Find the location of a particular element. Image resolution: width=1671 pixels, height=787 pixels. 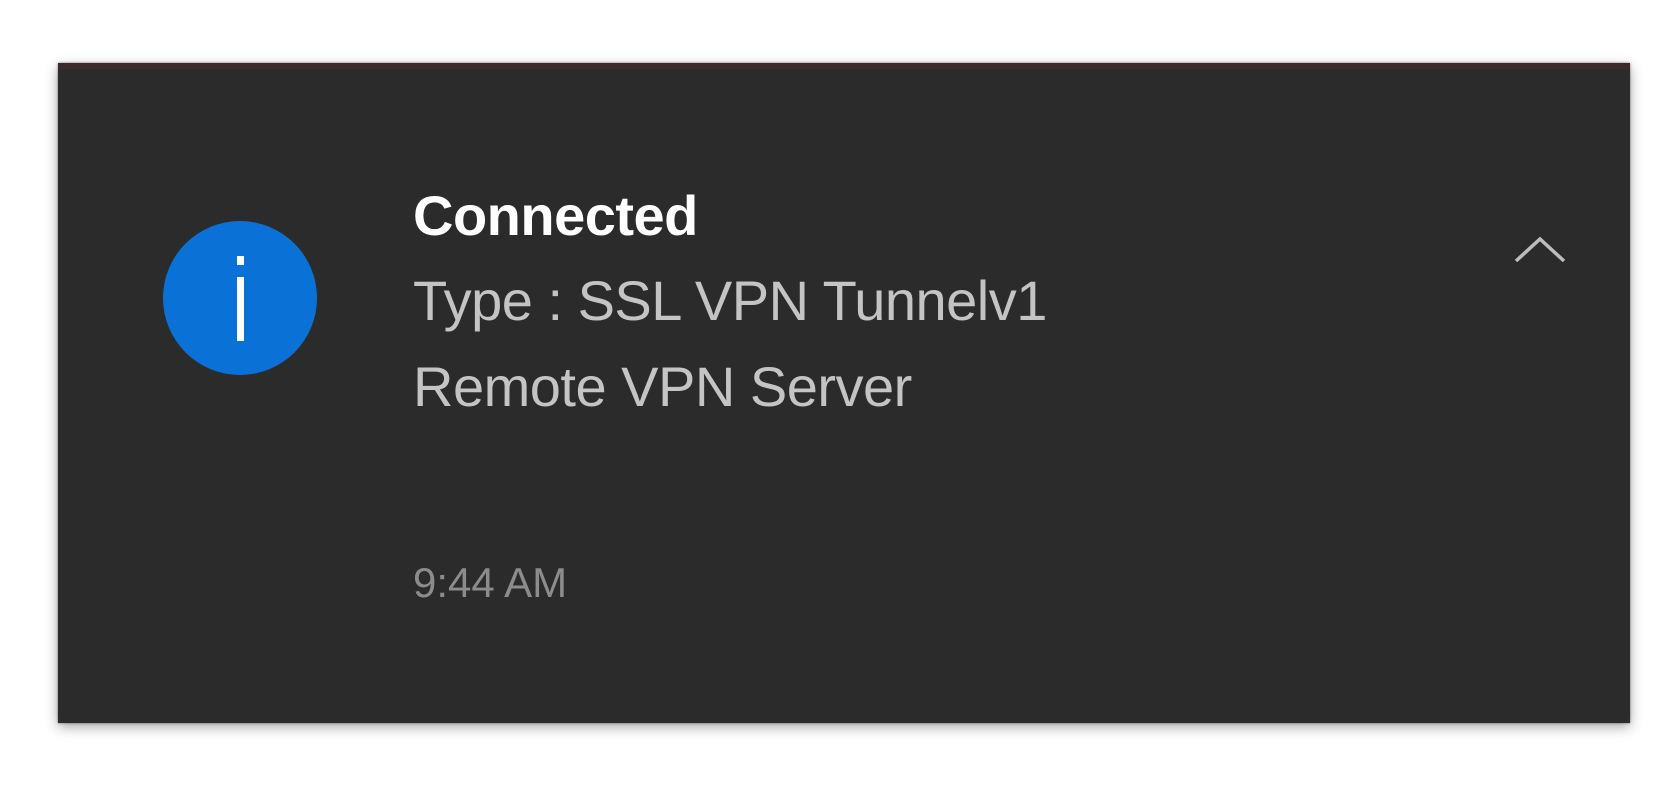

notification-timestamp: 9:44 AM is located at coordinates (490, 582).